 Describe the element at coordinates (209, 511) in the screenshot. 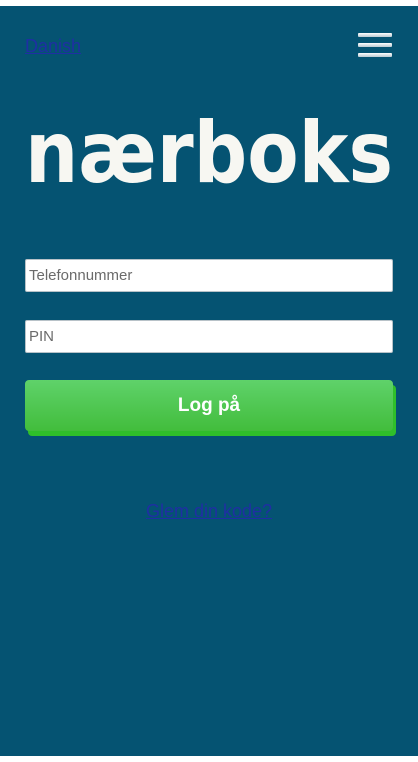

I see `forgot-code-link: Glem din kode?` at that location.